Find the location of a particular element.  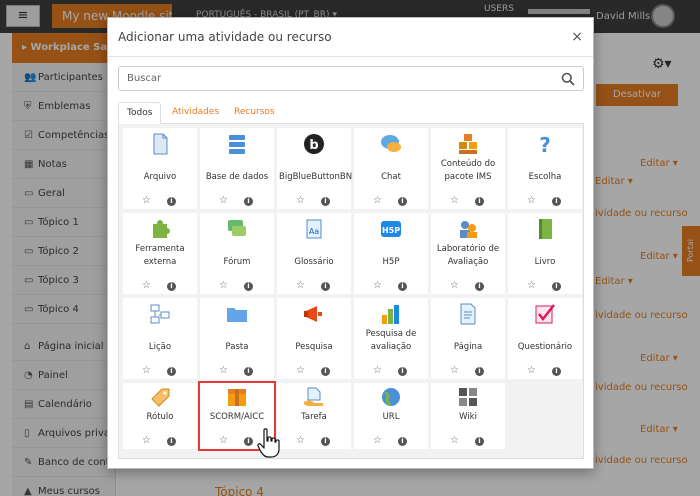

module-tile-question-rio: Questionário ☆ i is located at coordinates (545, 338).